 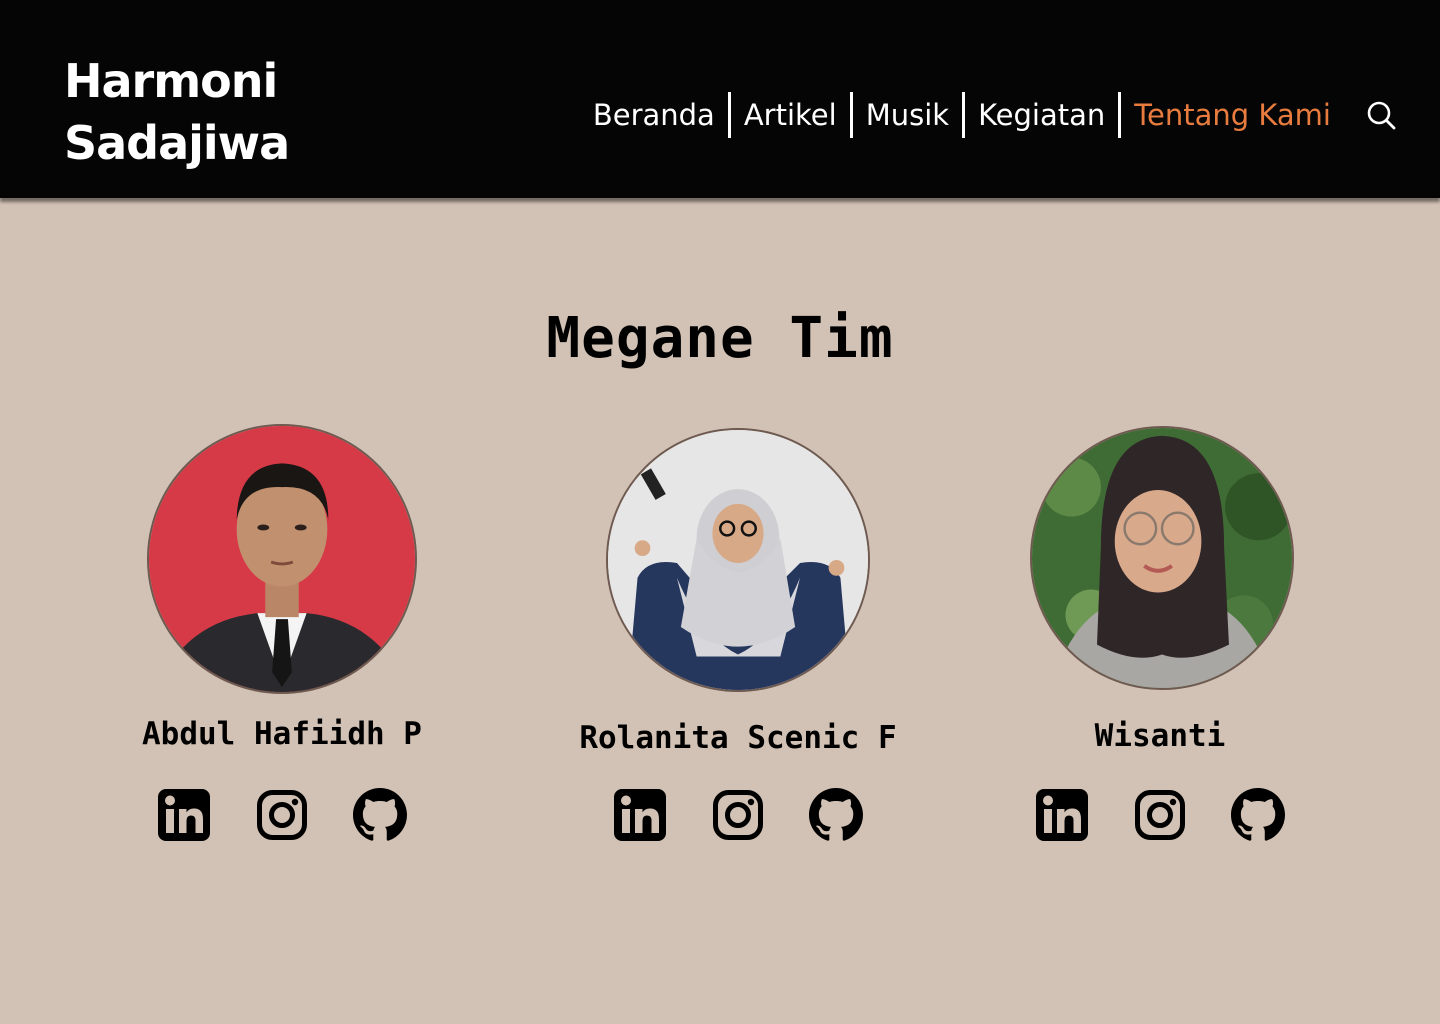 What do you see at coordinates (1232, 115) in the screenshot?
I see `nav-item-tentang-kami: Tentang Kami` at bounding box center [1232, 115].